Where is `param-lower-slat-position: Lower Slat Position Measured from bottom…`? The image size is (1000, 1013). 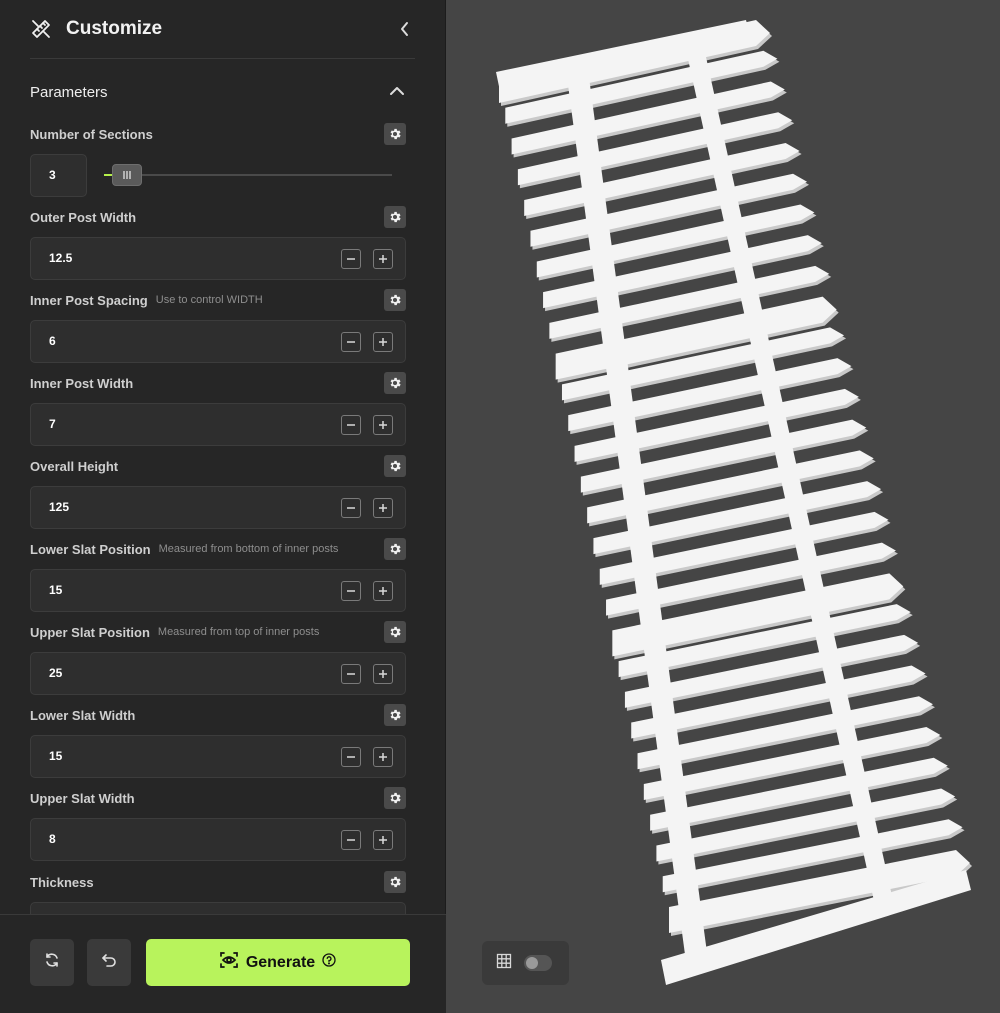
param-lower-slat-position: Lower Slat Position Measured from bottom… is located at coordinates (218, 574).